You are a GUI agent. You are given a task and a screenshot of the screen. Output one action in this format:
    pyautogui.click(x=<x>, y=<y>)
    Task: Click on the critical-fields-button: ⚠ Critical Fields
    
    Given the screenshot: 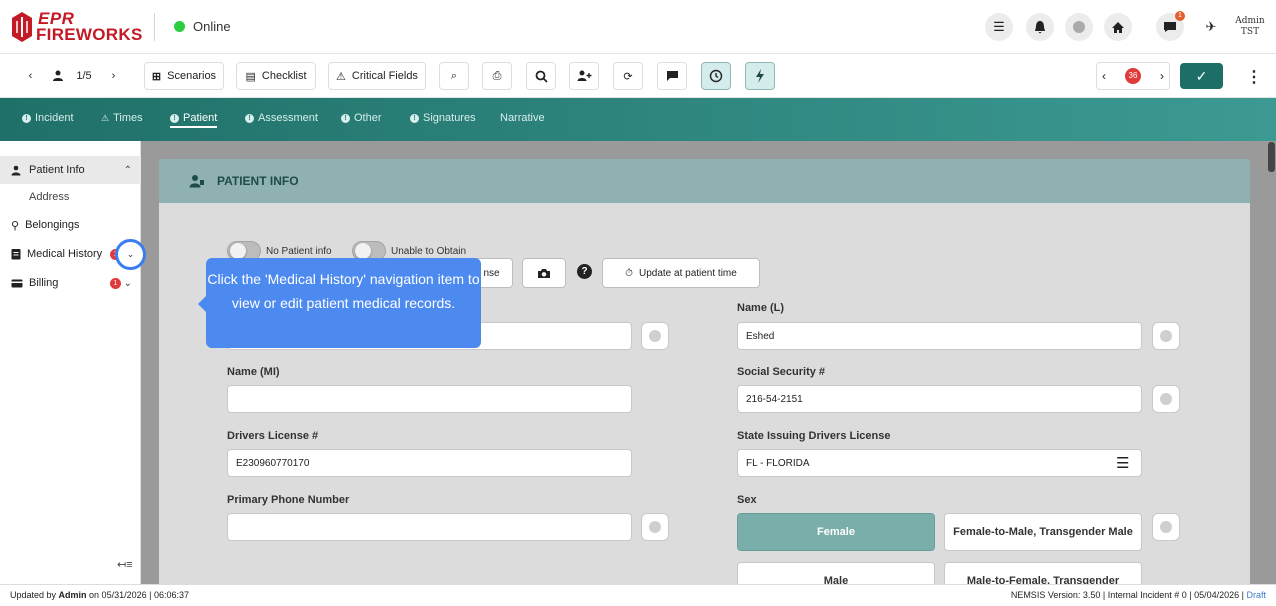 What is the action you would take?
    pyautogui.click(x=377, y=76)
    